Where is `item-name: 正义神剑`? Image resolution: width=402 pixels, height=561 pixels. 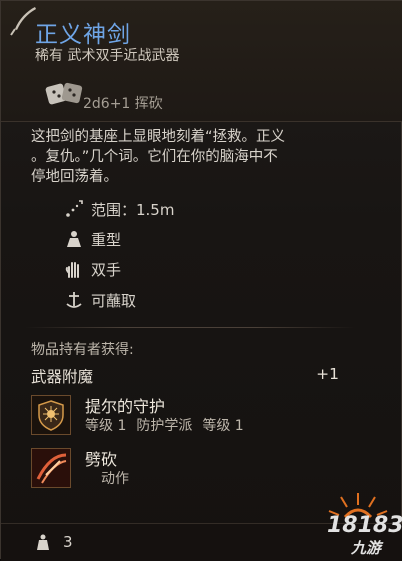
item-name: 正义神剑 is located at coordinates (83, 35).